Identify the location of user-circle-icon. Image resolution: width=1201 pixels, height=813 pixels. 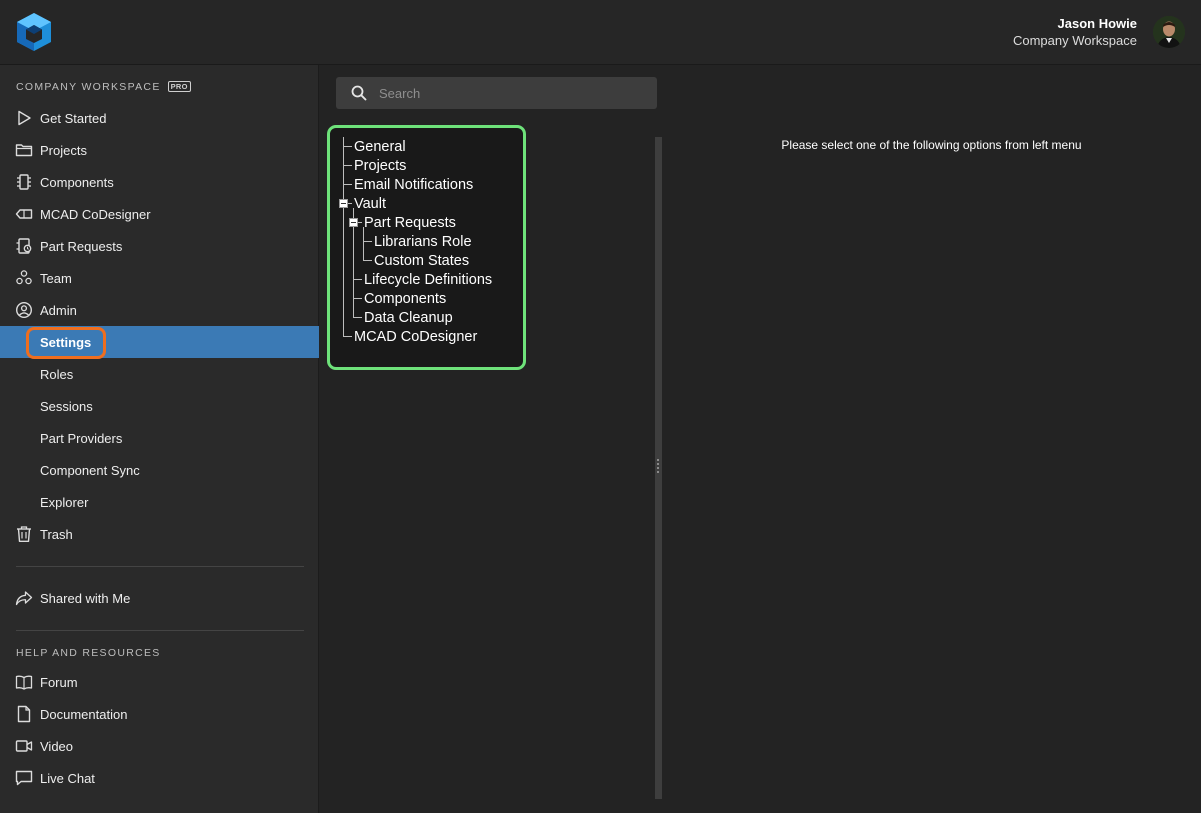
(24, 310).